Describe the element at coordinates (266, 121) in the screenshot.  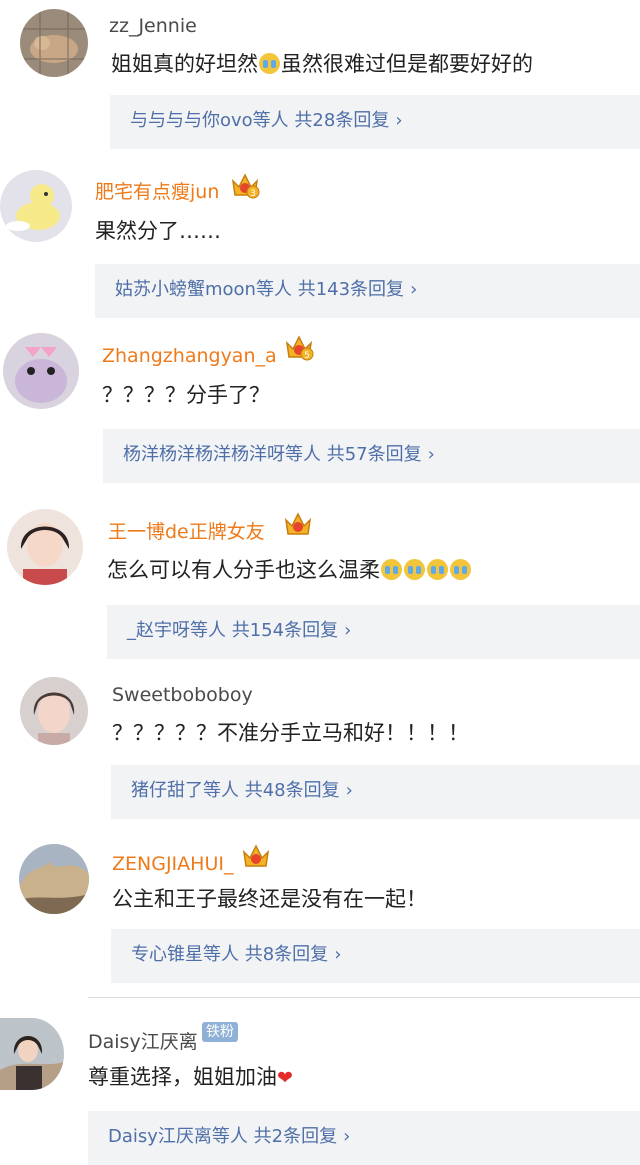
I see `reply-summary-link: 与与与与你ovo等人 共28条回复 ›` at that location.